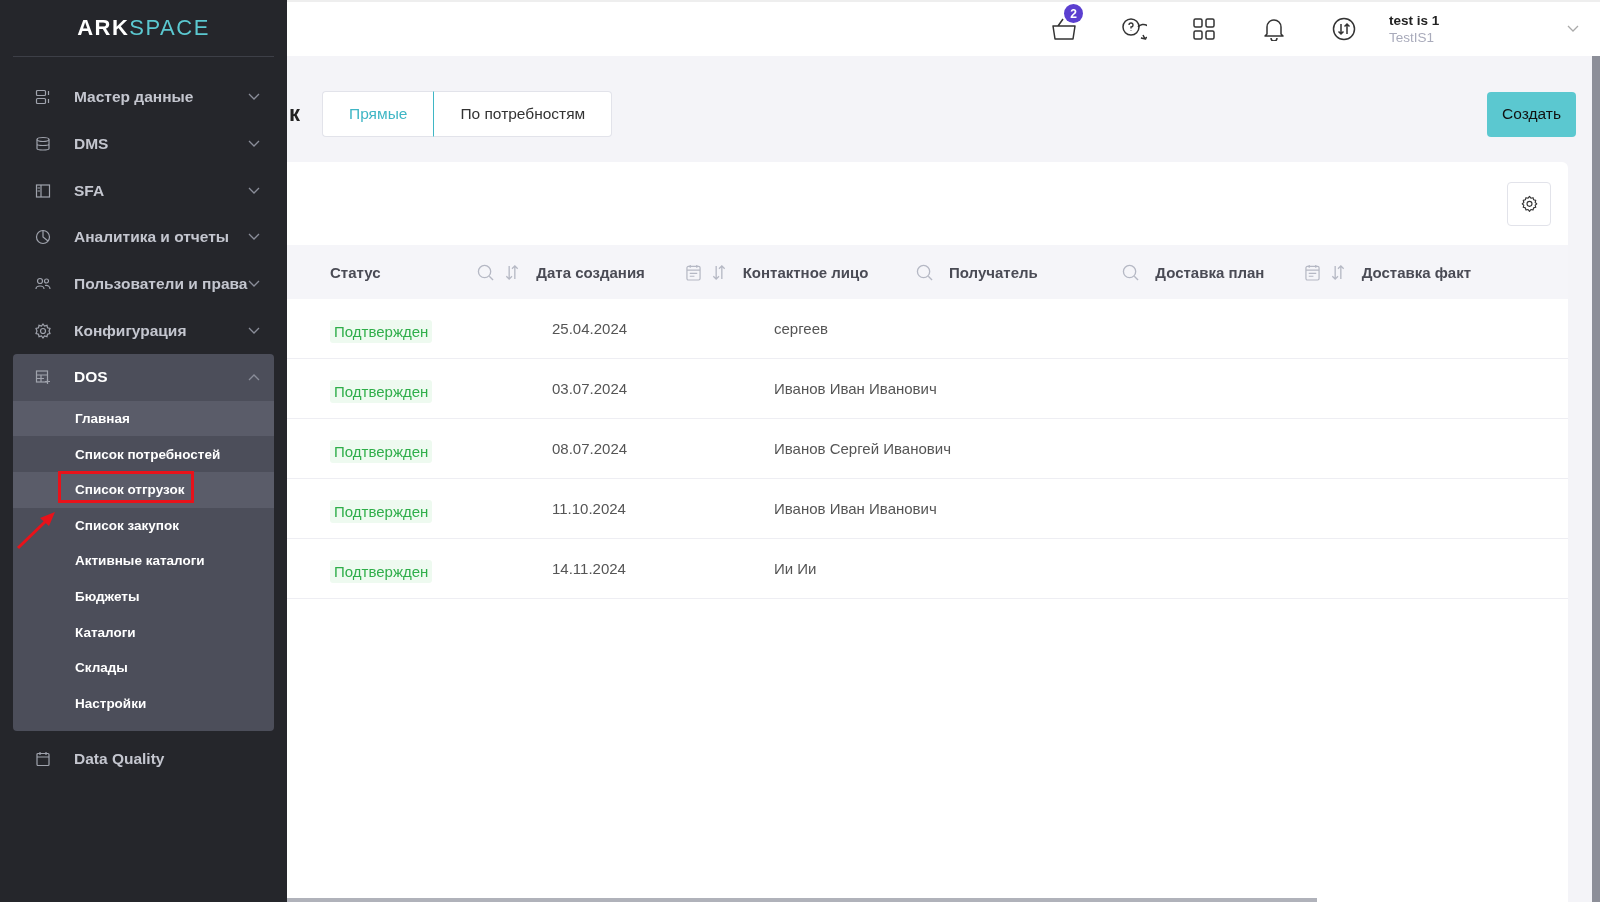  I want to click on list-icon, so click(43, 97).